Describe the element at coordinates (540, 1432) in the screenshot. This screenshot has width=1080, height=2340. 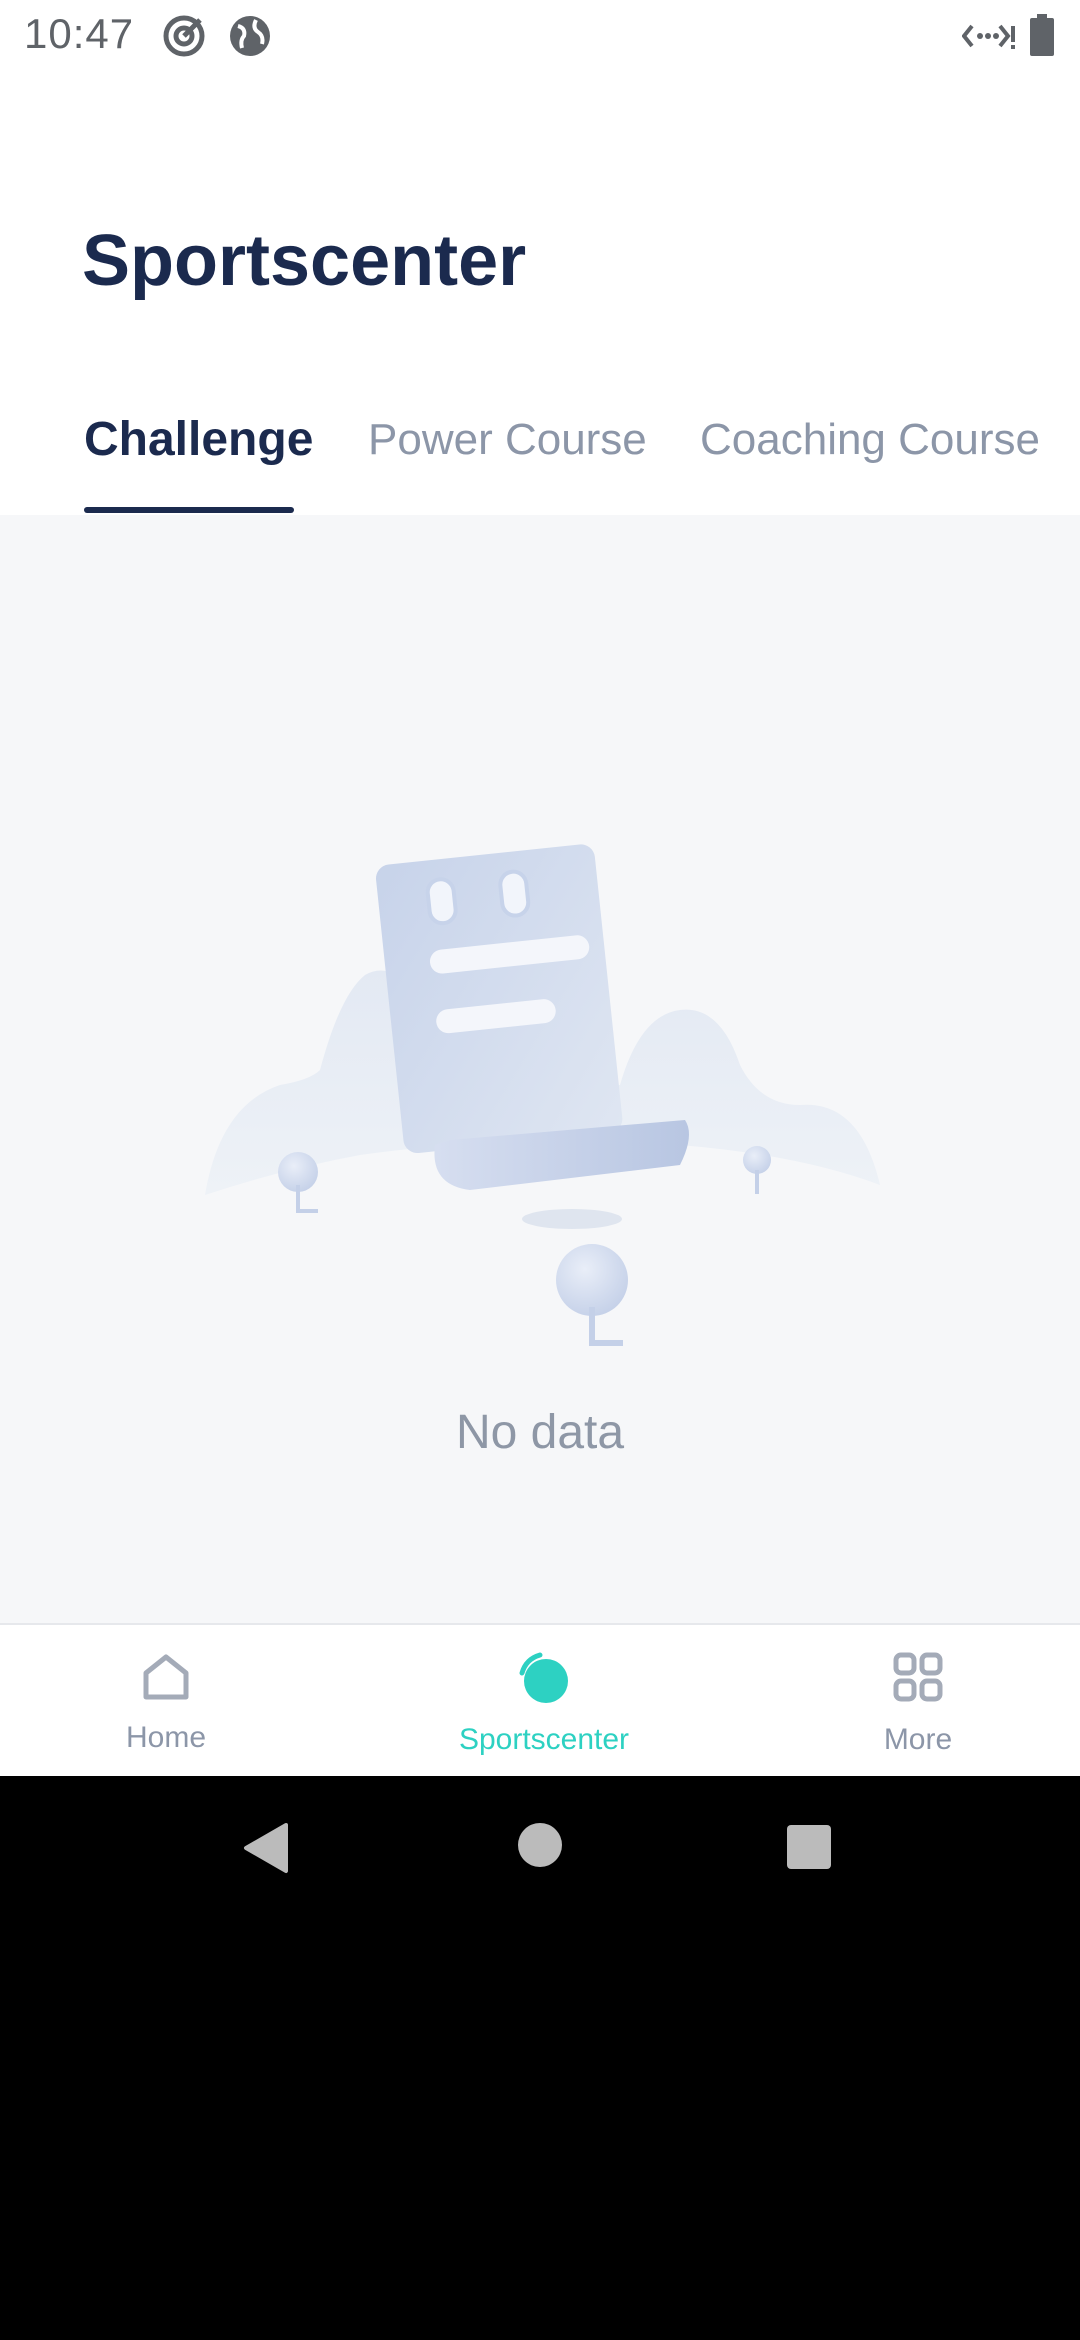
I see `empty-state-message: No data` at that location.